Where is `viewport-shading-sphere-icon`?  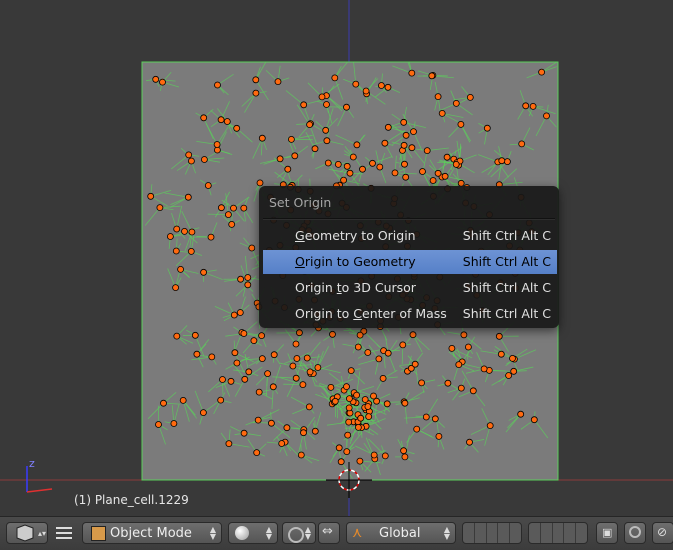 viewport-shading-sphere-icon is located at coordinates (242, 533).